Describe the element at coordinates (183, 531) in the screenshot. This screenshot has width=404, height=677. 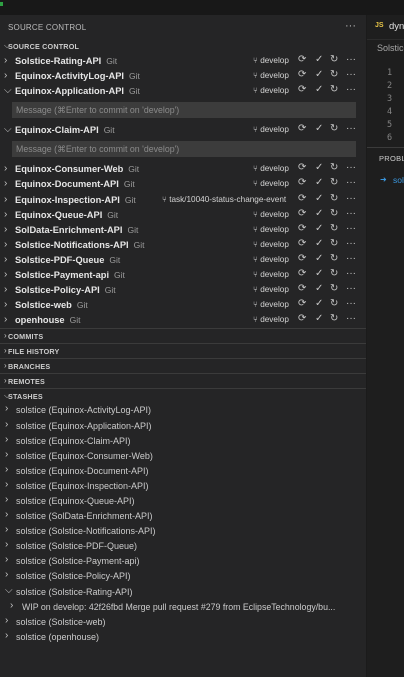
I see `stash-item: › solstice (Solstice-Notifications-API)` at that location.